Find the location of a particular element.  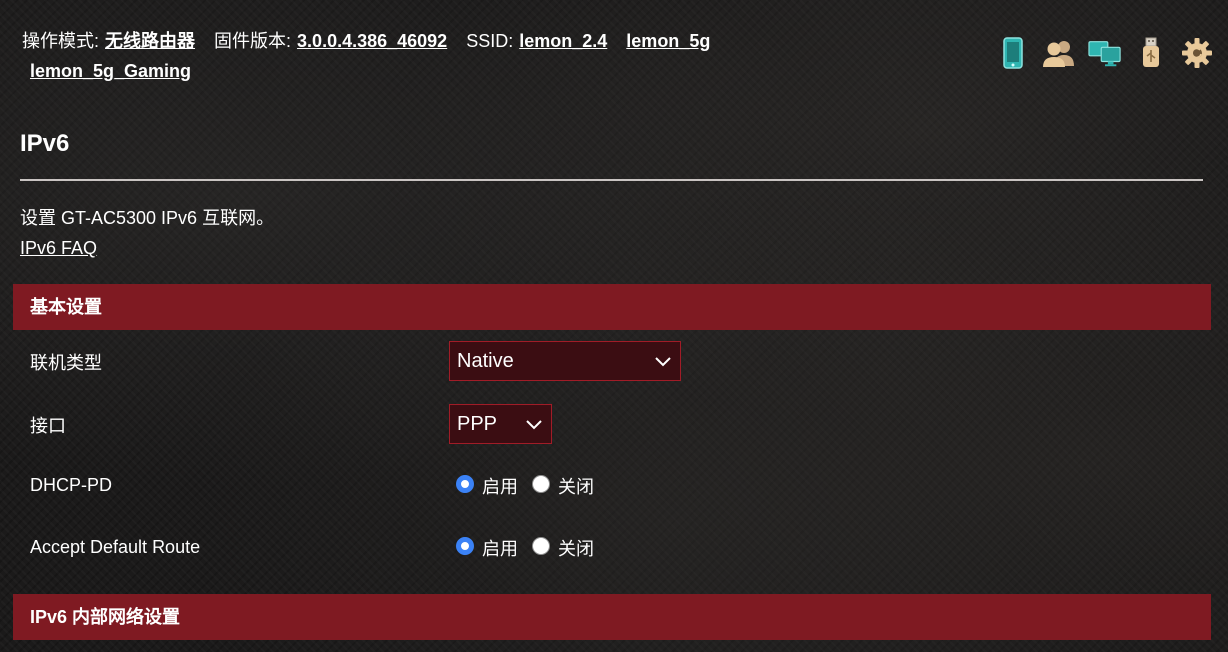

interface-label: 接口 is located at coordinates (48, 426).